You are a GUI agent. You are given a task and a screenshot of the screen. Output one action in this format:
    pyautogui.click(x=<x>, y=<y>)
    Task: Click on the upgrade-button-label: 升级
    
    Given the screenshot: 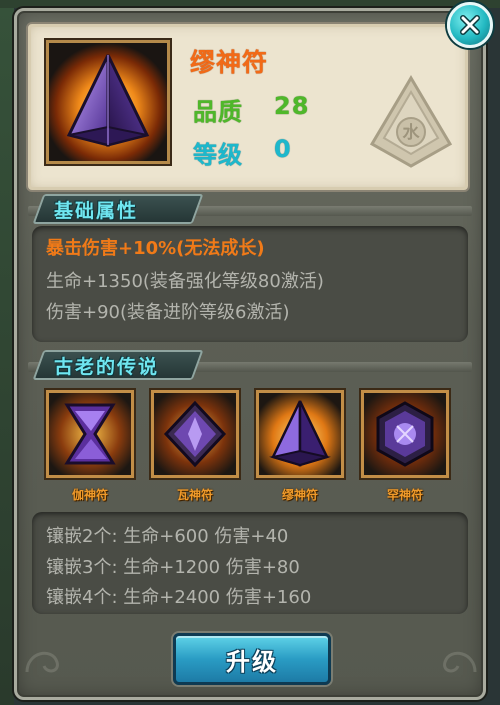 What is the action you would take?
    pyautogui.click(x=252, y=661)
    